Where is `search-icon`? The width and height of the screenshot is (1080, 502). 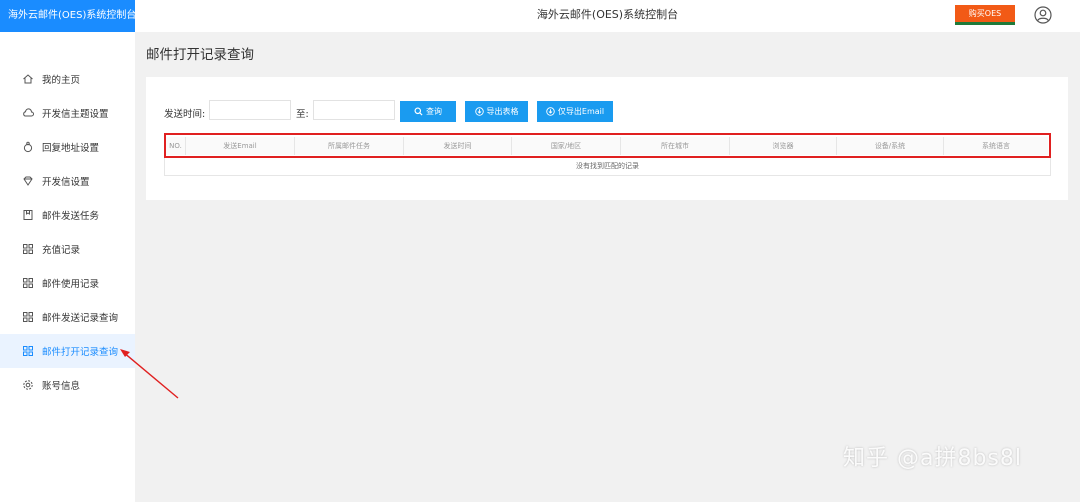
search-icon is located at coordinates (418, 111).